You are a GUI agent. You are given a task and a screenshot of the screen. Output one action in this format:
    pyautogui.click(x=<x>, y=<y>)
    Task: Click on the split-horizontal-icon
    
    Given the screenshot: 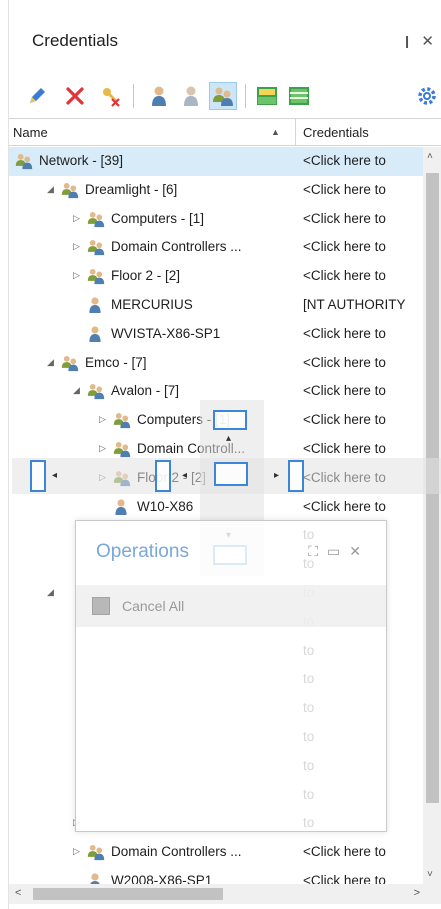 What is the action you would take?
    pyautogui.click(x=267, y=96)
    